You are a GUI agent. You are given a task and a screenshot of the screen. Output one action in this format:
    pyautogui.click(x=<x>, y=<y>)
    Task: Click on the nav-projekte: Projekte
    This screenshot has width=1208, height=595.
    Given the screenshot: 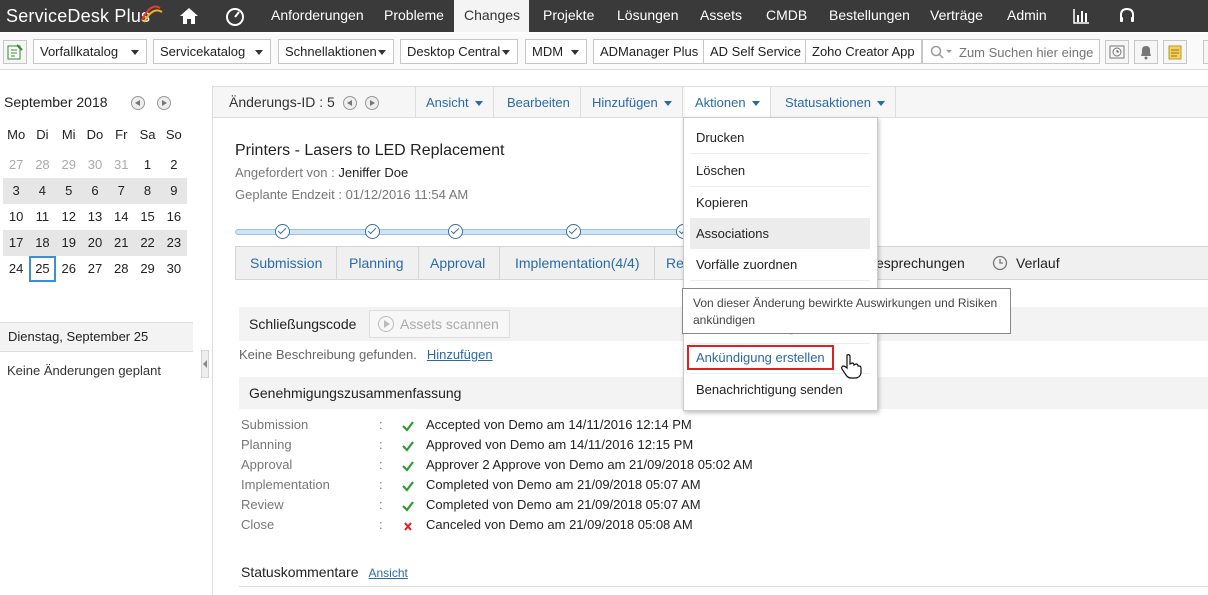 What is the action you would take?
    pyautogui.click(x=568, y=16)
    